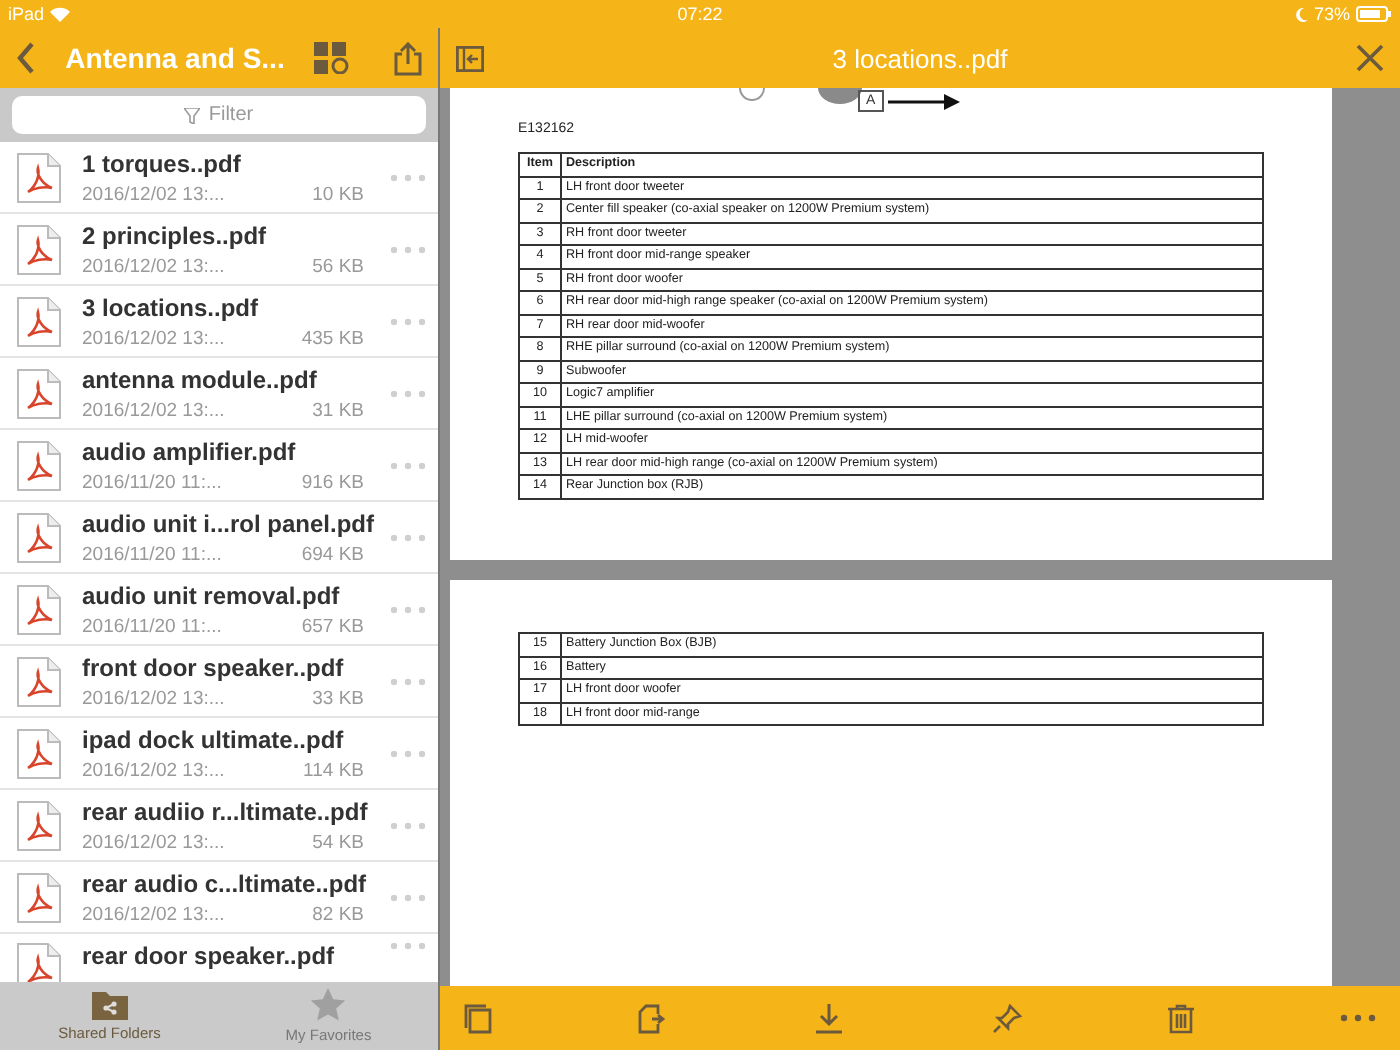 This screenshot has width=1400, height=1050. I want to click on file-name: 1 torques..pdf, so click(162, 163).